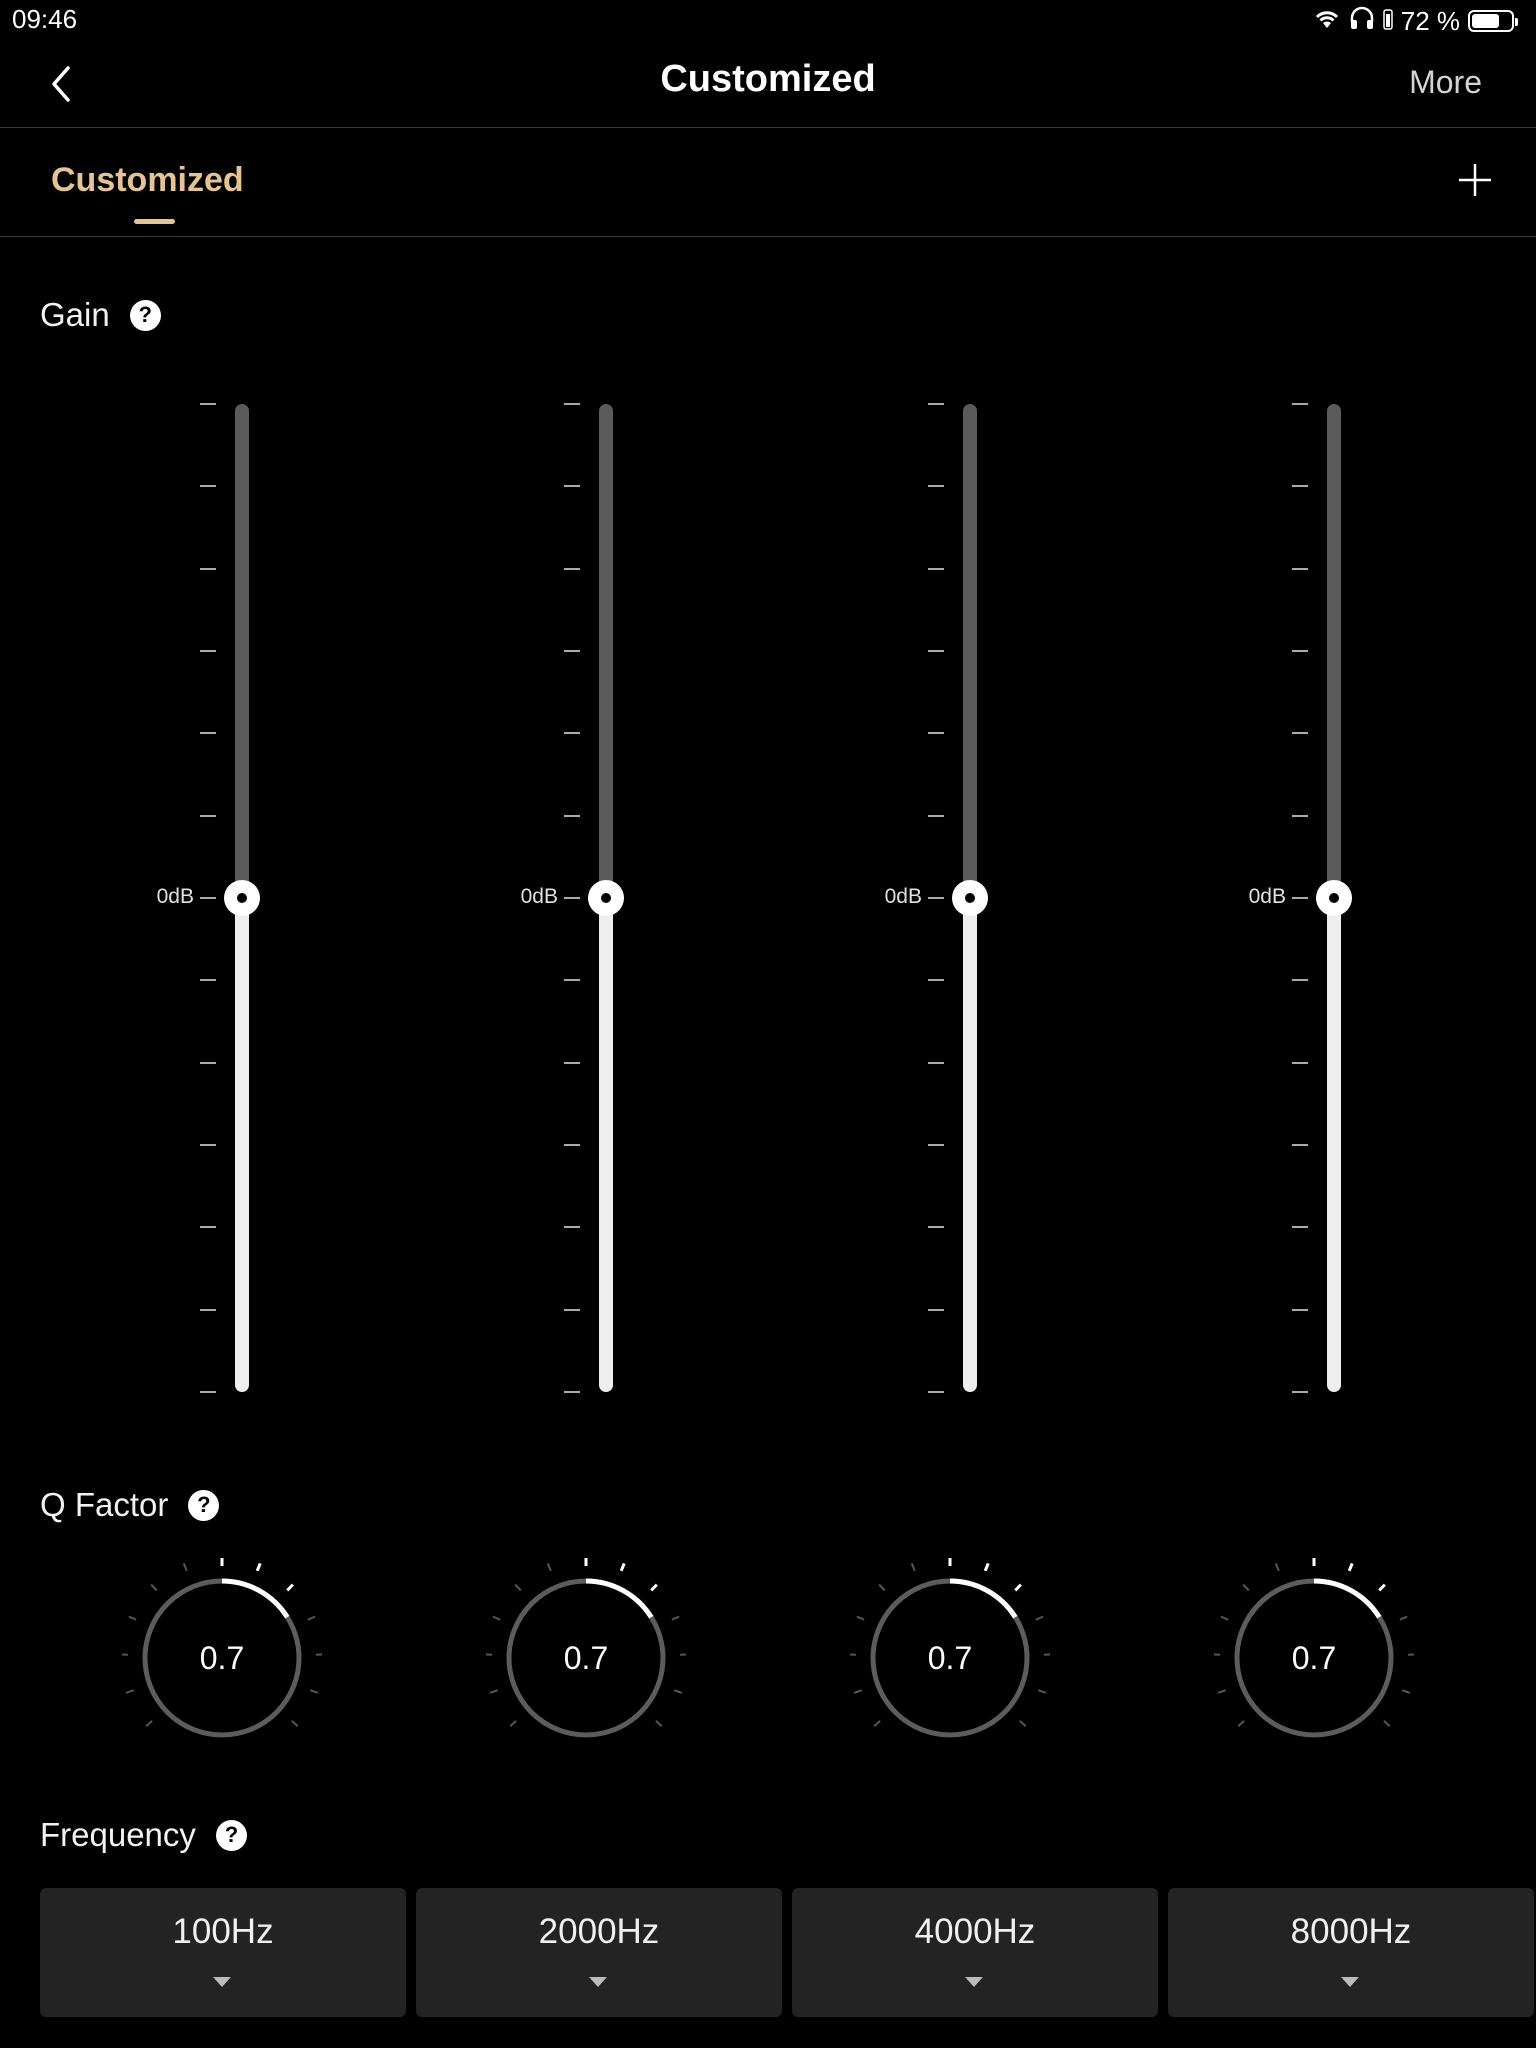  I want to click on status-icons: 72 %, so click(1415, 21).